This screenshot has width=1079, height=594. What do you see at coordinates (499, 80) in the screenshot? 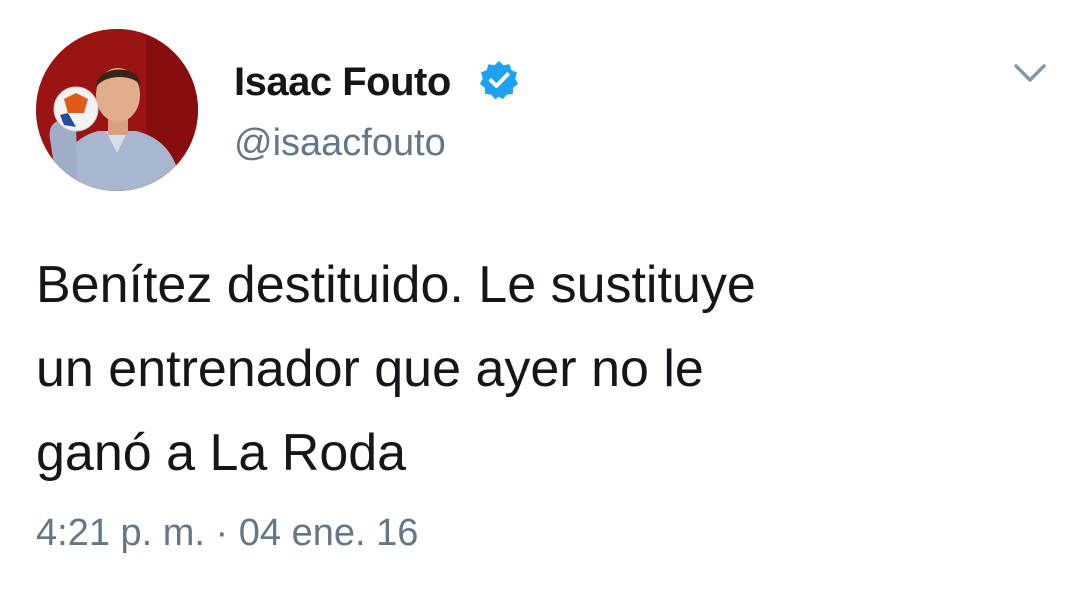
I see `verified-badge-icon` at bounding box center [499, 80].